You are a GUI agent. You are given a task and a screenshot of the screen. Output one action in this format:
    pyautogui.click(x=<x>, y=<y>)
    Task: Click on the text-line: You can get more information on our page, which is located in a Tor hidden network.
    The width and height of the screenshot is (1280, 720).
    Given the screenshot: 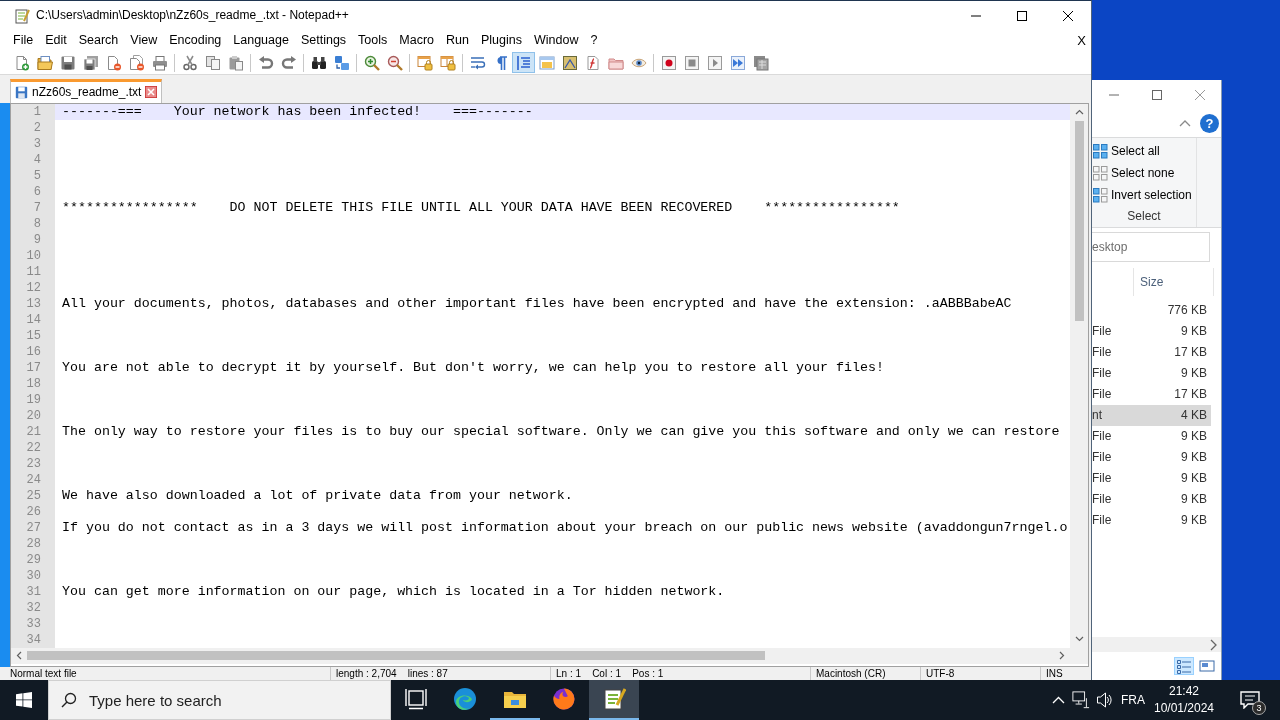 What is the action you would take?
    pyautogui.click(x=393, y=591)
    